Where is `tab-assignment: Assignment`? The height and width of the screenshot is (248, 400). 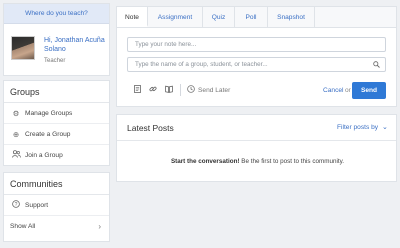 tab-assignment: Assignment is located at coordinates (175, 17).